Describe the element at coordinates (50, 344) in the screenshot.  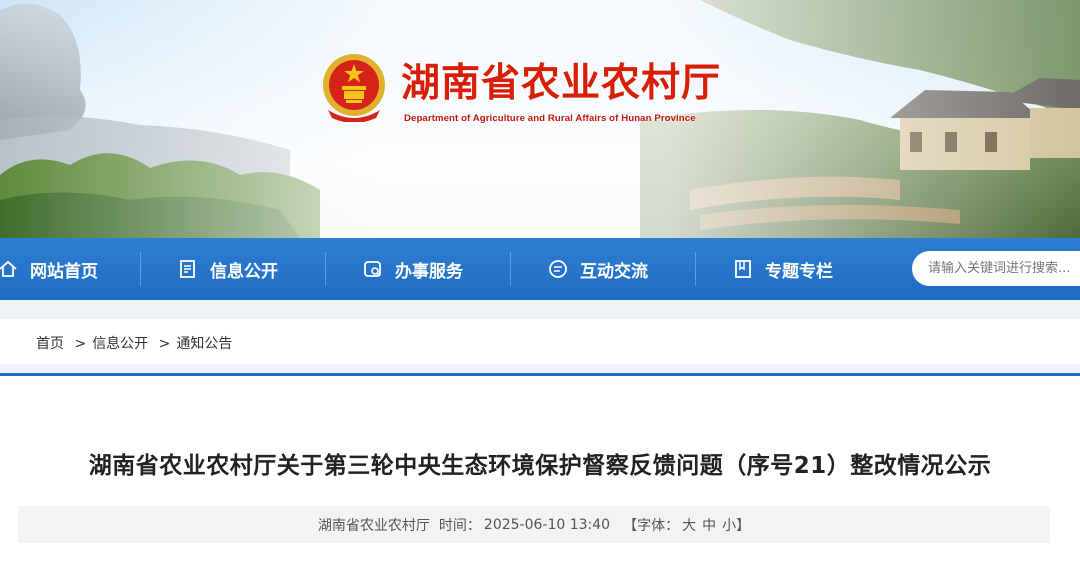
I see `breadcrumb-home: 首页` at that location.